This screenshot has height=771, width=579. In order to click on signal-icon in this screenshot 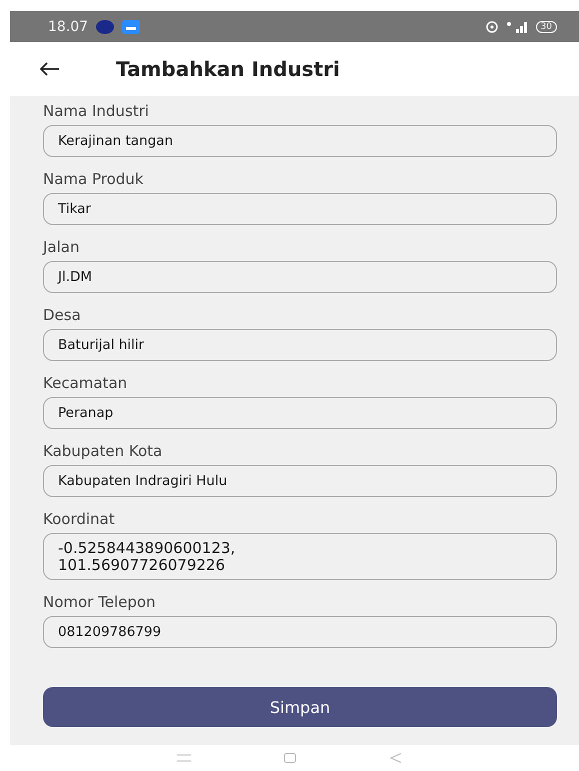, I will do `click(517, 26)`.